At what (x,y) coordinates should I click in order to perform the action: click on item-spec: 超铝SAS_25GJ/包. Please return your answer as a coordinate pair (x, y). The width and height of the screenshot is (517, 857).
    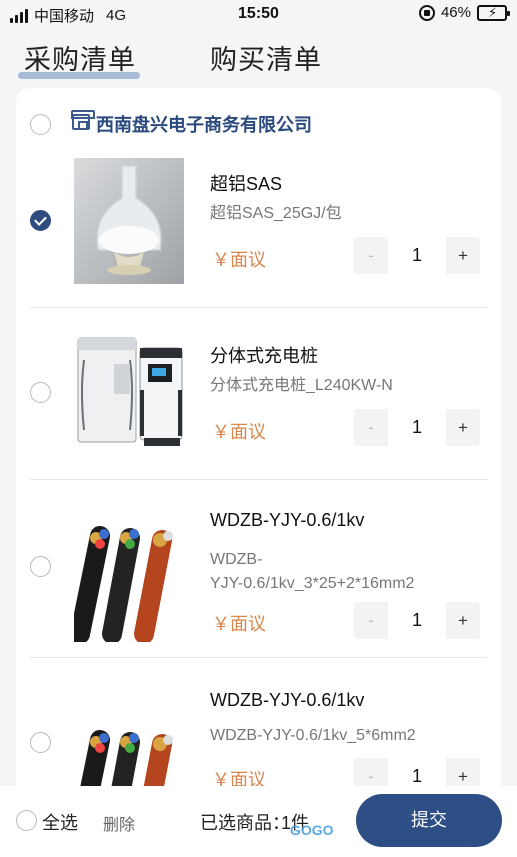
    Looking at the image, I should click on (276, 213).